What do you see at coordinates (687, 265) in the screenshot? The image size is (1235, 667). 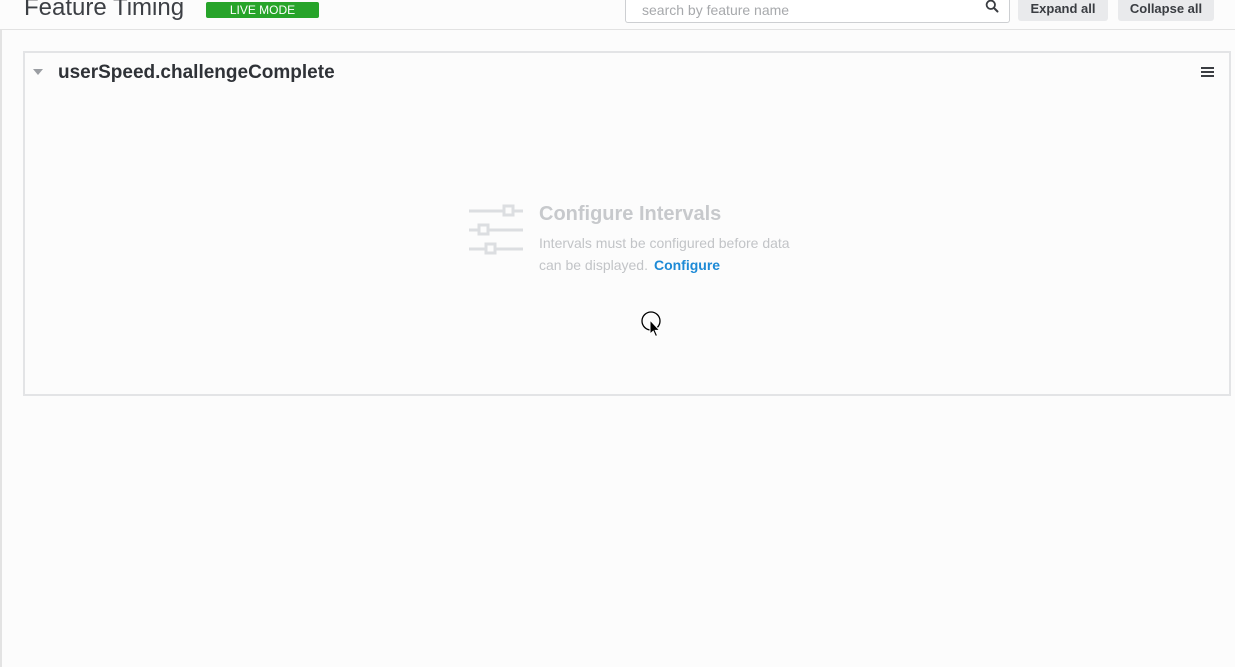 I see `configure-link: Configure` at bounding box center [687, 265].